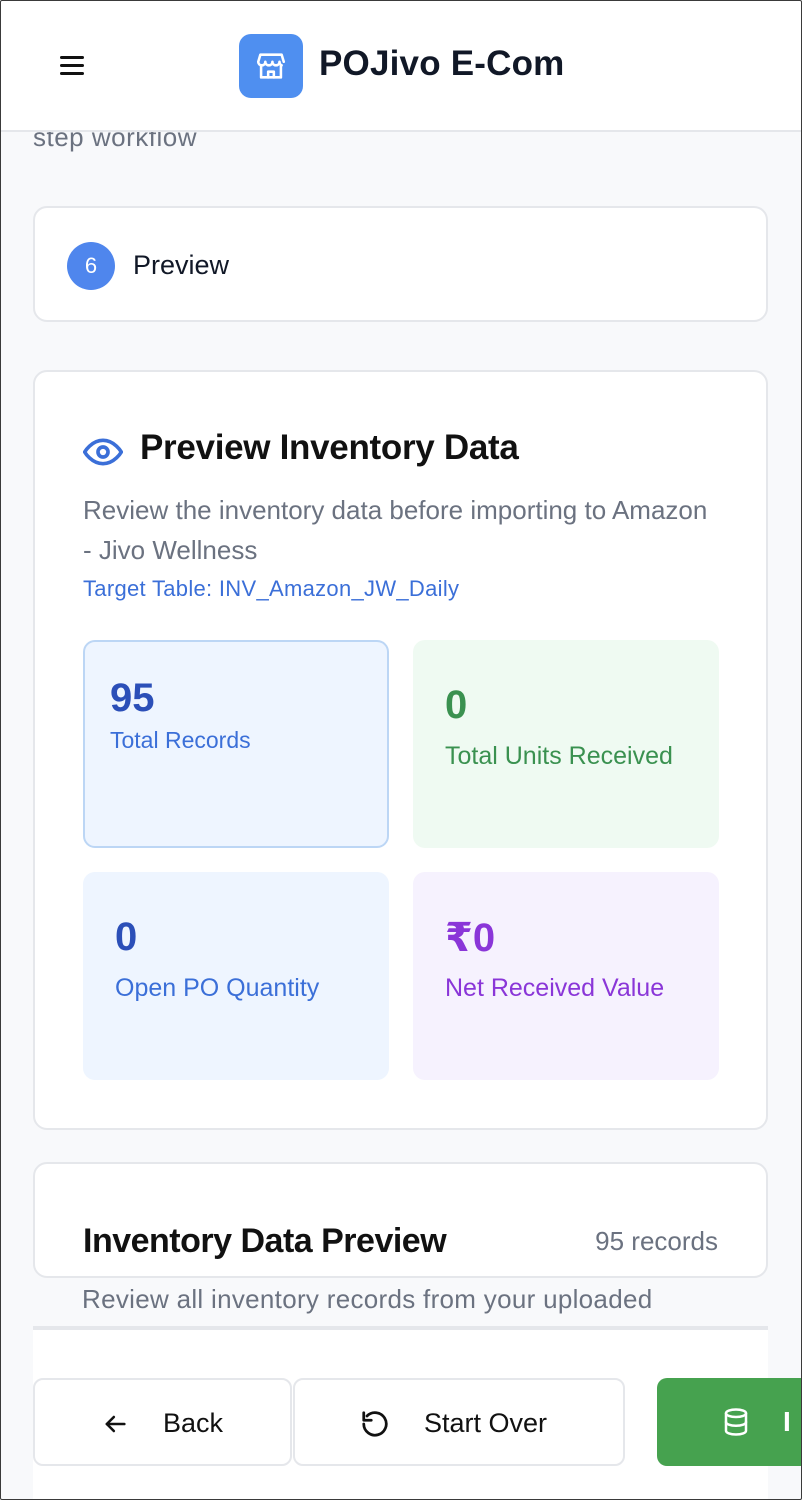  Describe the element at coordinates (470, 938) in the screenshot. I see `stat-value: ₹0` at that location.